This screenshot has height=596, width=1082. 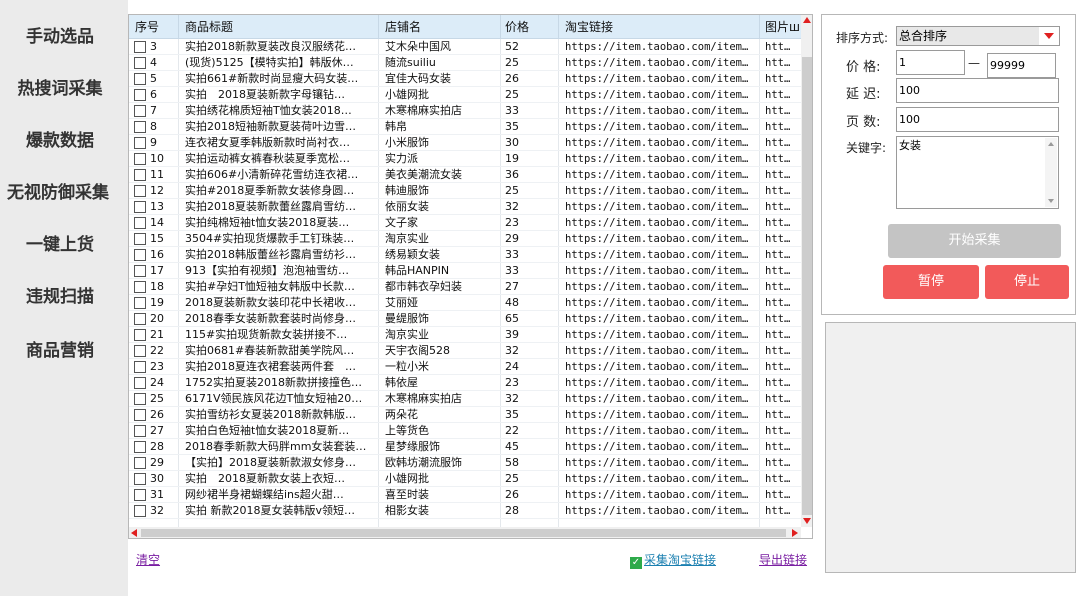 What do you see at coordinates (60, 86) in the screenshot?
I see `nav-hot-keyword-collect: 热搜词采集` at bounding box center [60, 86].